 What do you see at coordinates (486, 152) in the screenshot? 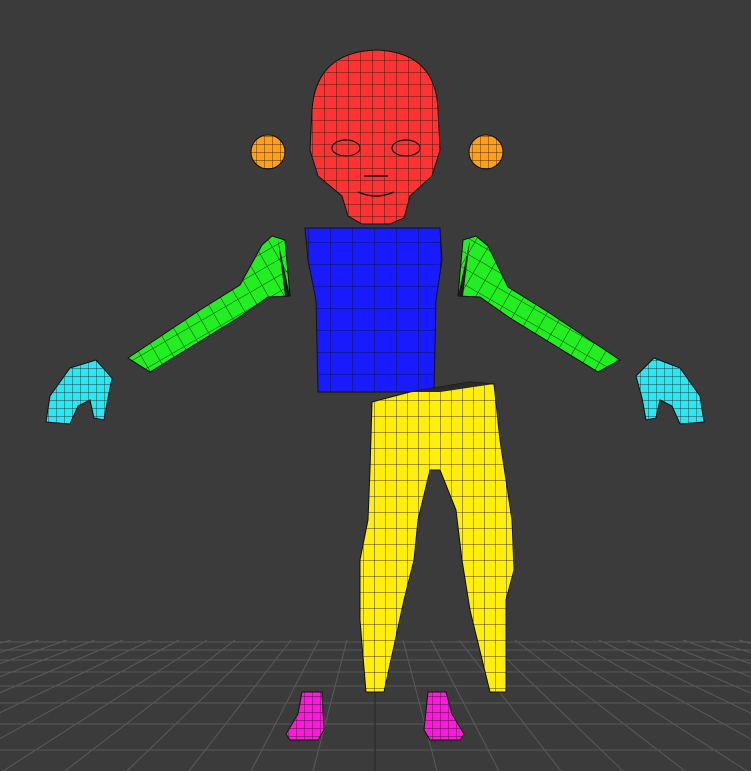
I see `right-eye` at bounding box center [486, 152].